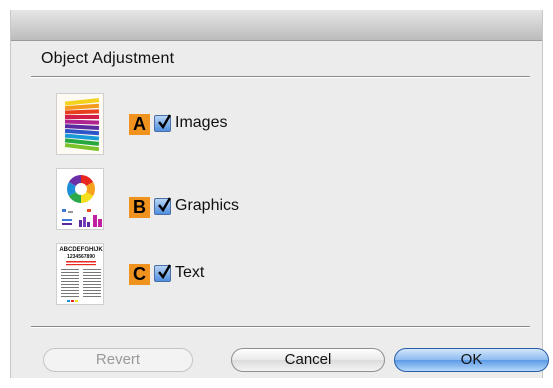  I want to click on ok-button: OK, so click(471, 360).